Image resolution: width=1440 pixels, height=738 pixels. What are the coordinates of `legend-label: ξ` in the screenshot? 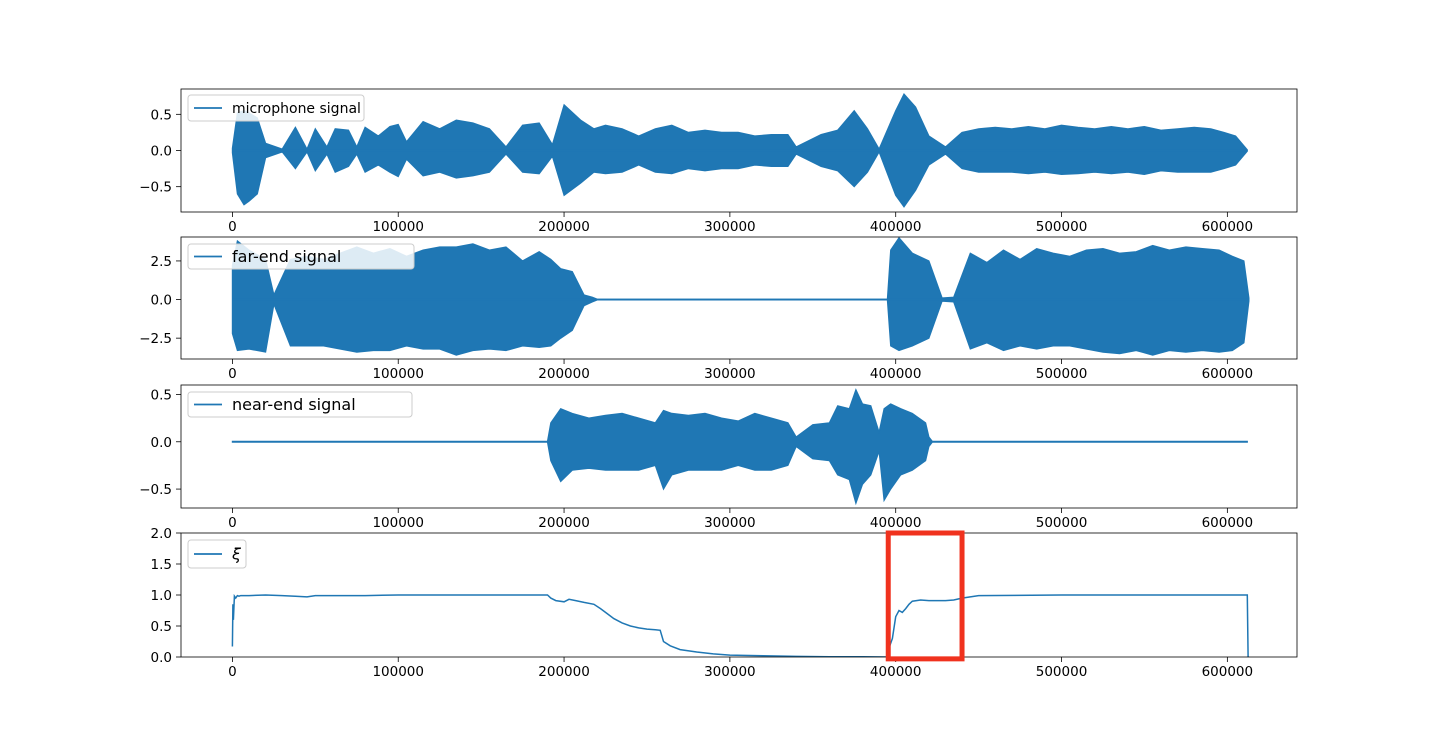 It's located at (236, 554).